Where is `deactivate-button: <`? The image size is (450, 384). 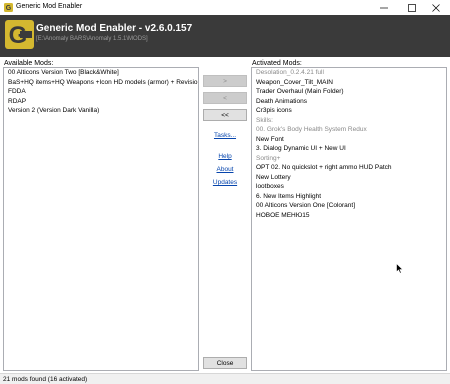 deactivate-button: < is located at coordinates (225, 98).